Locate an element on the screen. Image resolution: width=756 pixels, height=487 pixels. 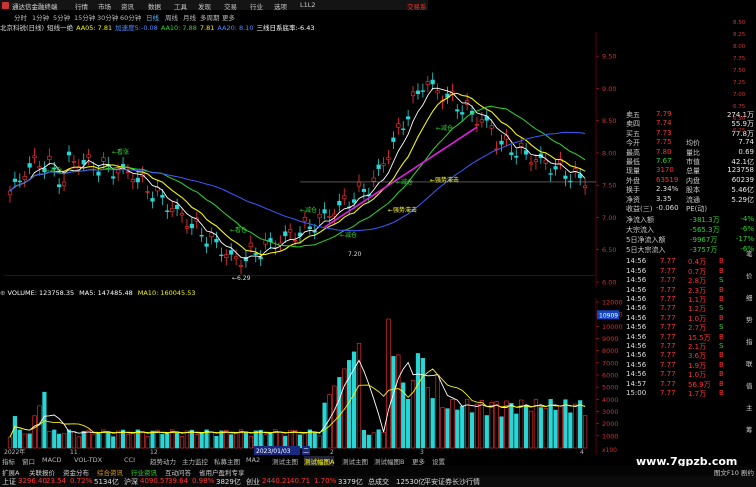
trade-time: 14:56 is located at coordinates (636, 280).